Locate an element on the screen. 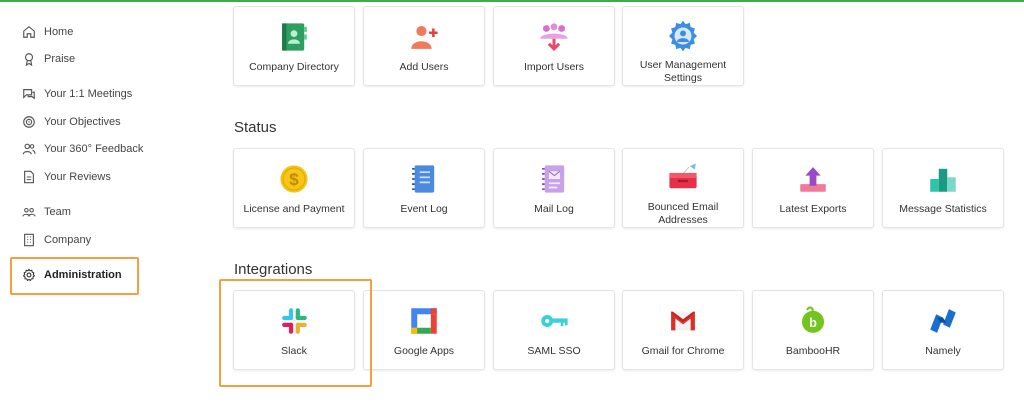 This screenshot has height=403, width=1024. sidebar-item-company: Company is located at coordinates (56, 240).